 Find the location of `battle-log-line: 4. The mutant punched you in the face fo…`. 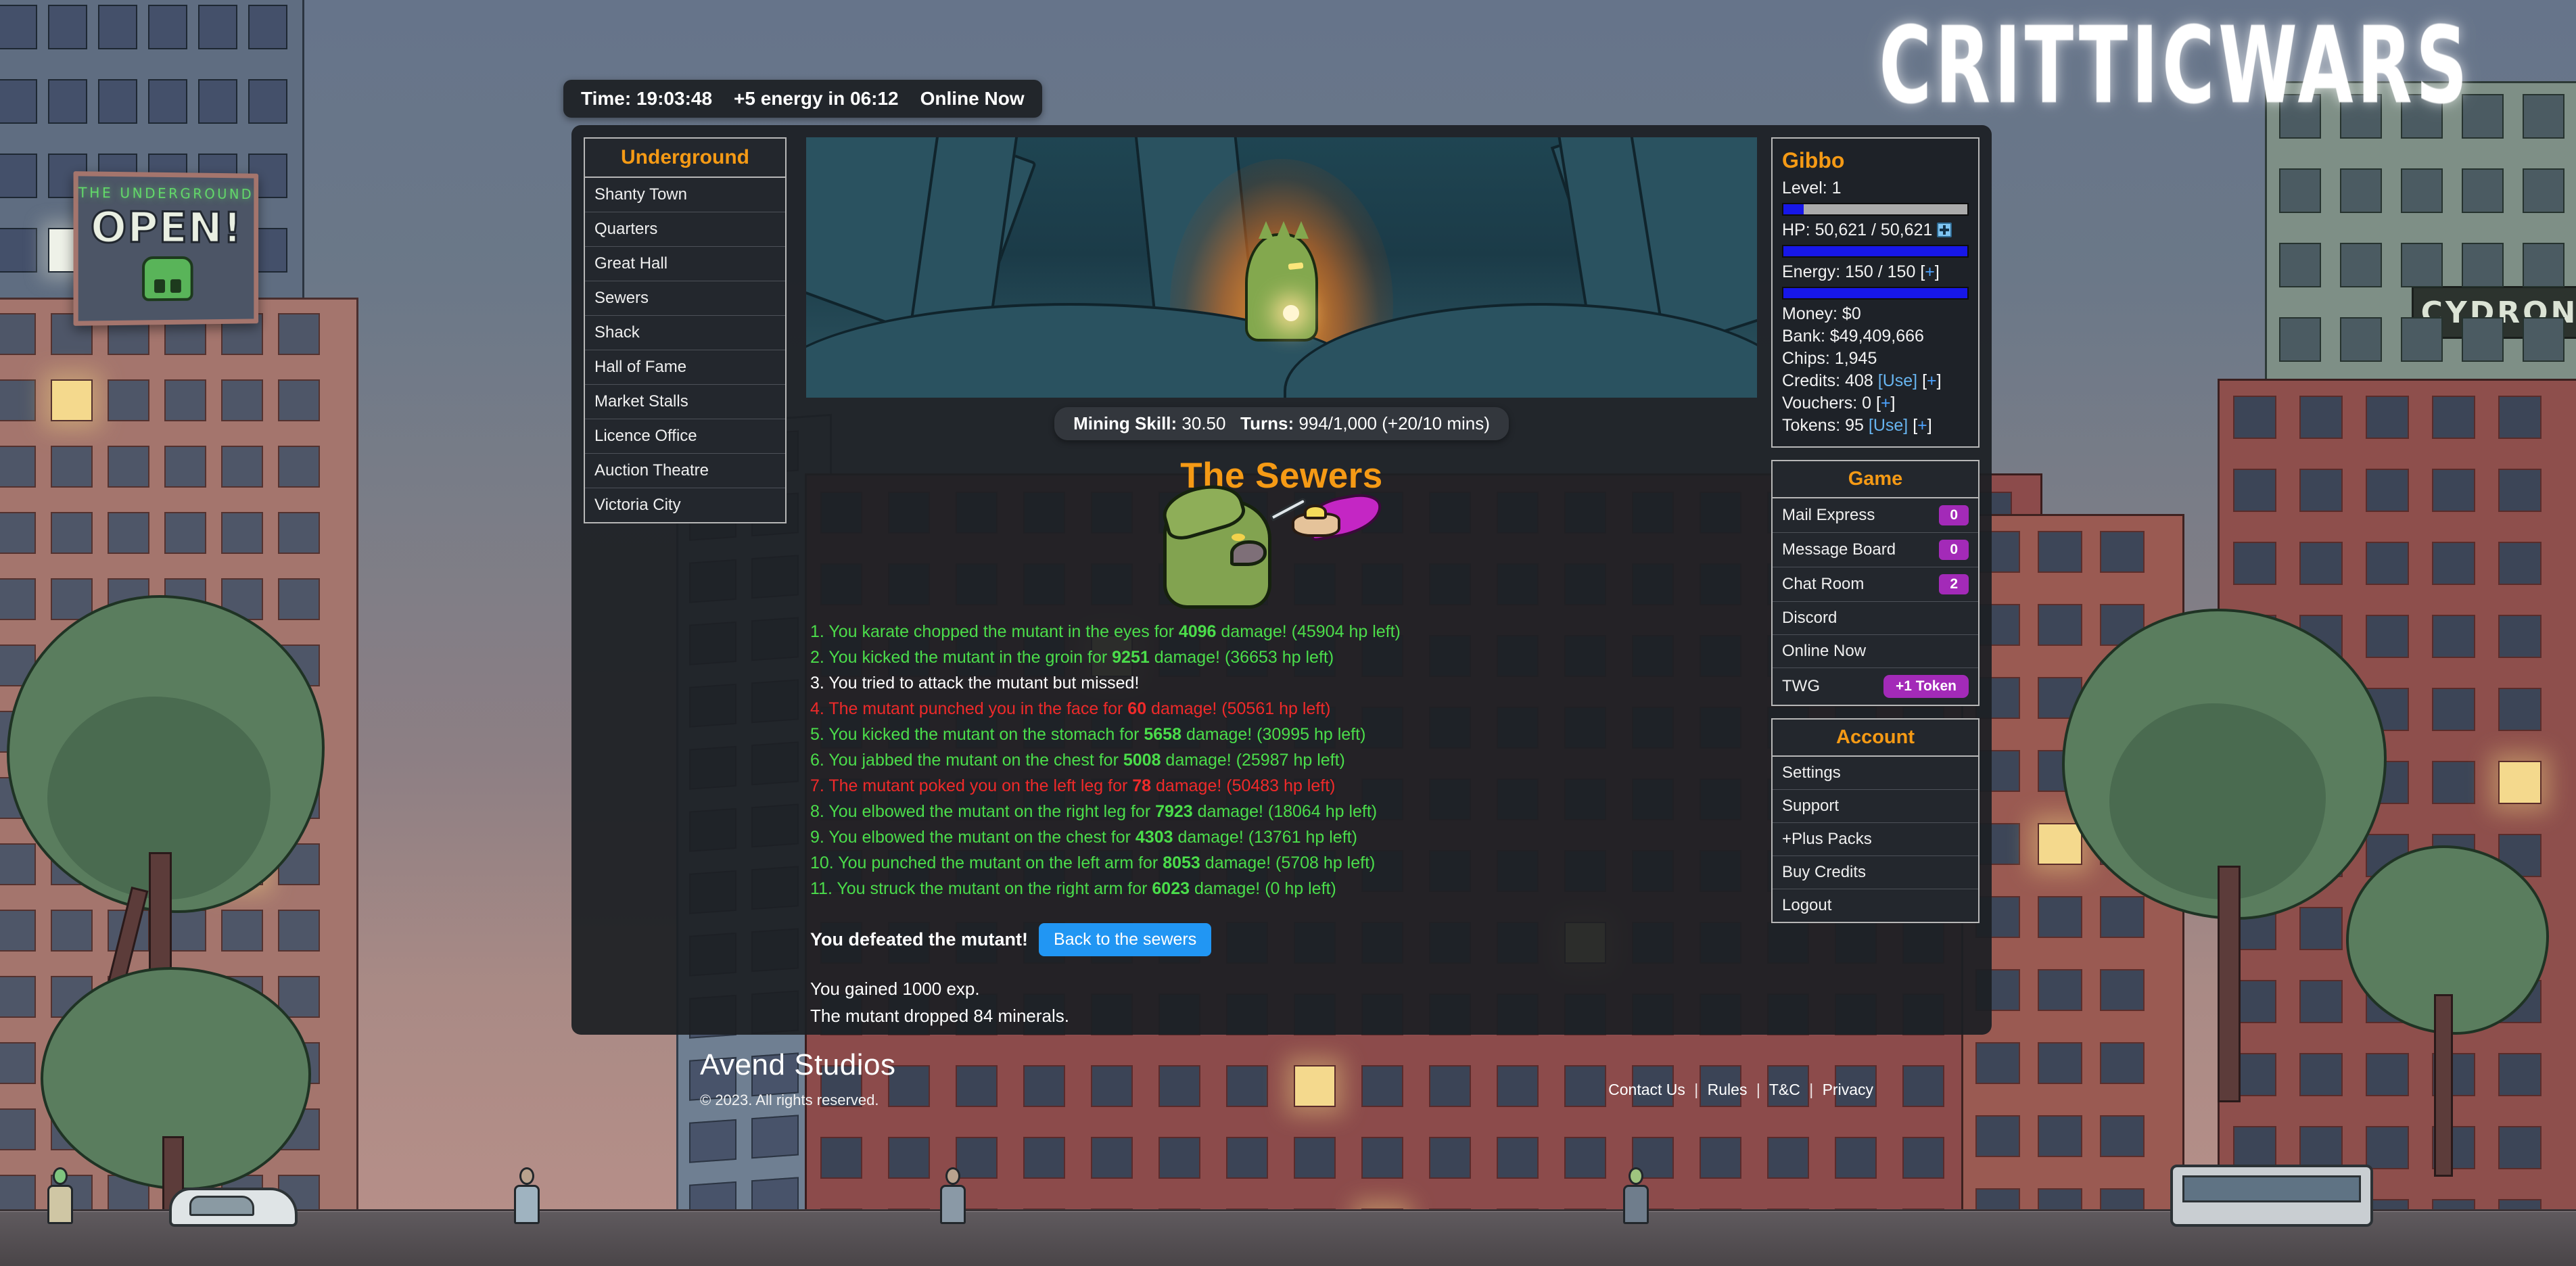

battle-log-line: 4. The mutant punched you in the face fo… is located at coordinates (1070, 708).